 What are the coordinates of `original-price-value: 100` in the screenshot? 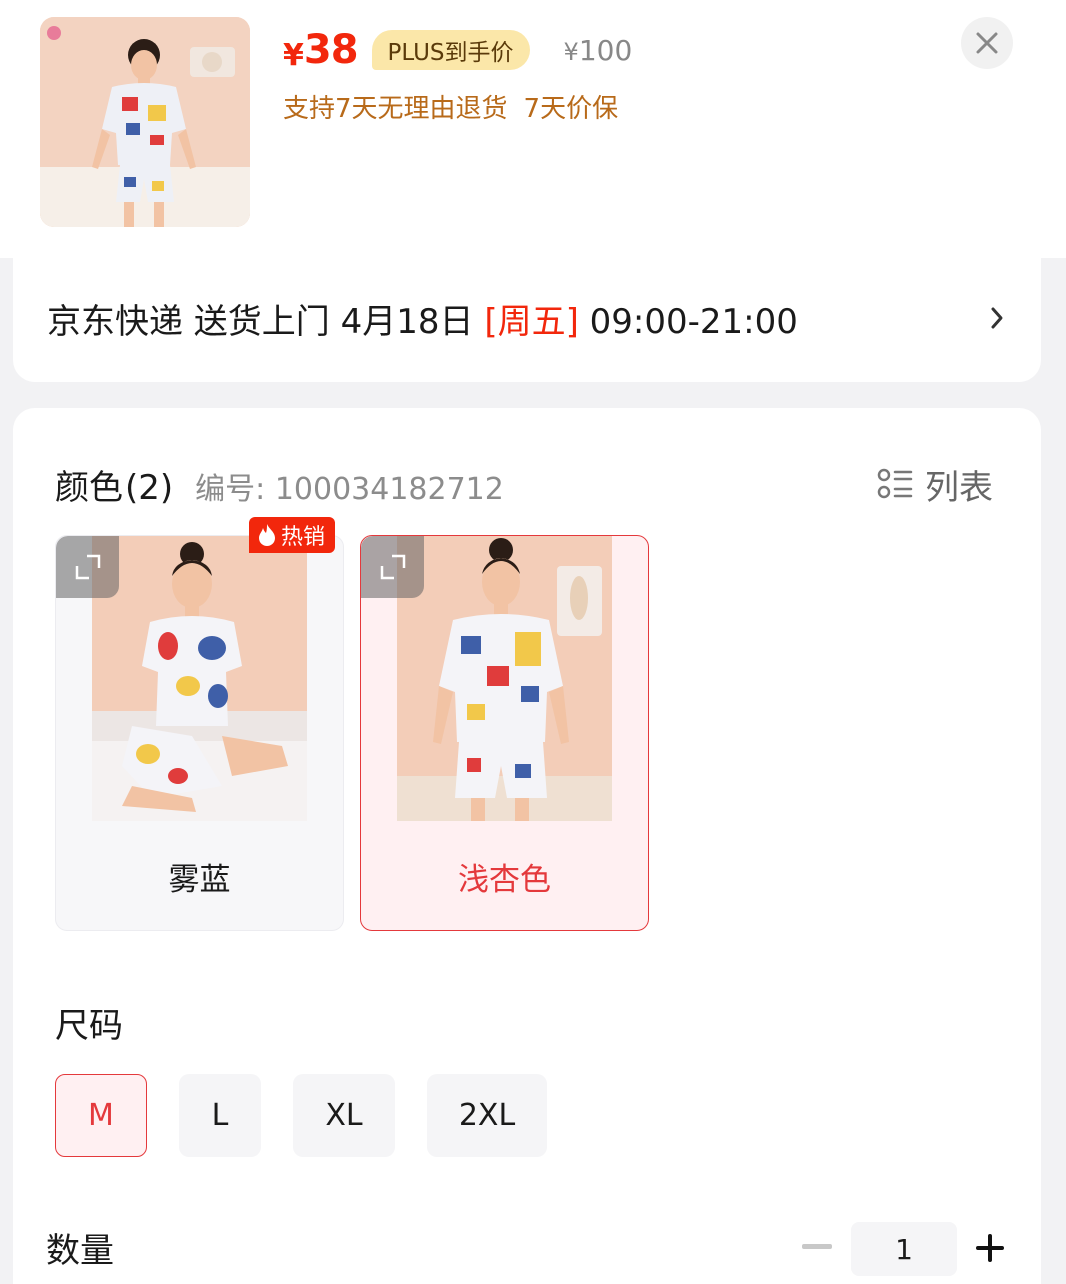 It's located at (605, 50).